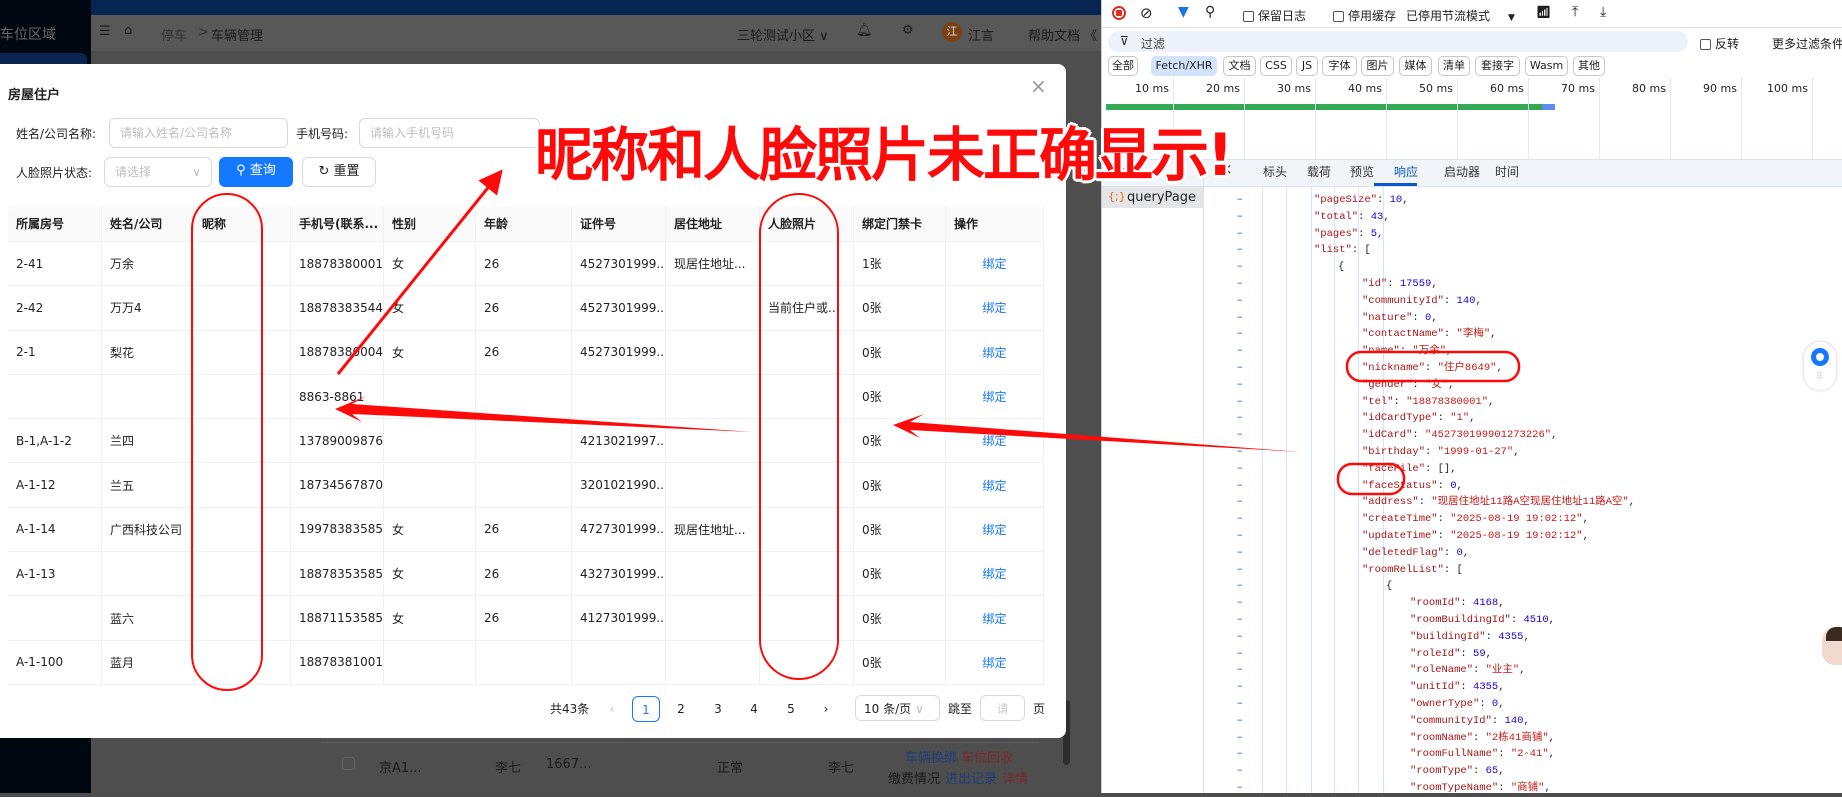 The width and height of the screenshot is (1842, 797). What do you see at coordinates (1362, 171) in the screenshot?
I see `detail-tab: 预览` at bounding box center [1362, 171].